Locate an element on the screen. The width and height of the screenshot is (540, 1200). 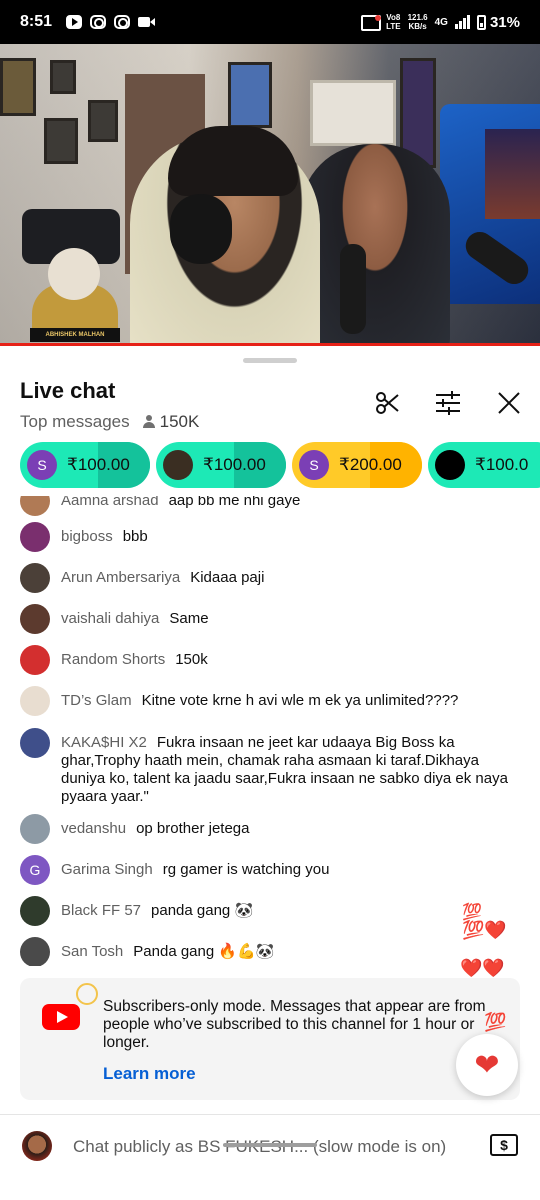
message-text: Kidaaa paji is located at coordinates (227, 577).